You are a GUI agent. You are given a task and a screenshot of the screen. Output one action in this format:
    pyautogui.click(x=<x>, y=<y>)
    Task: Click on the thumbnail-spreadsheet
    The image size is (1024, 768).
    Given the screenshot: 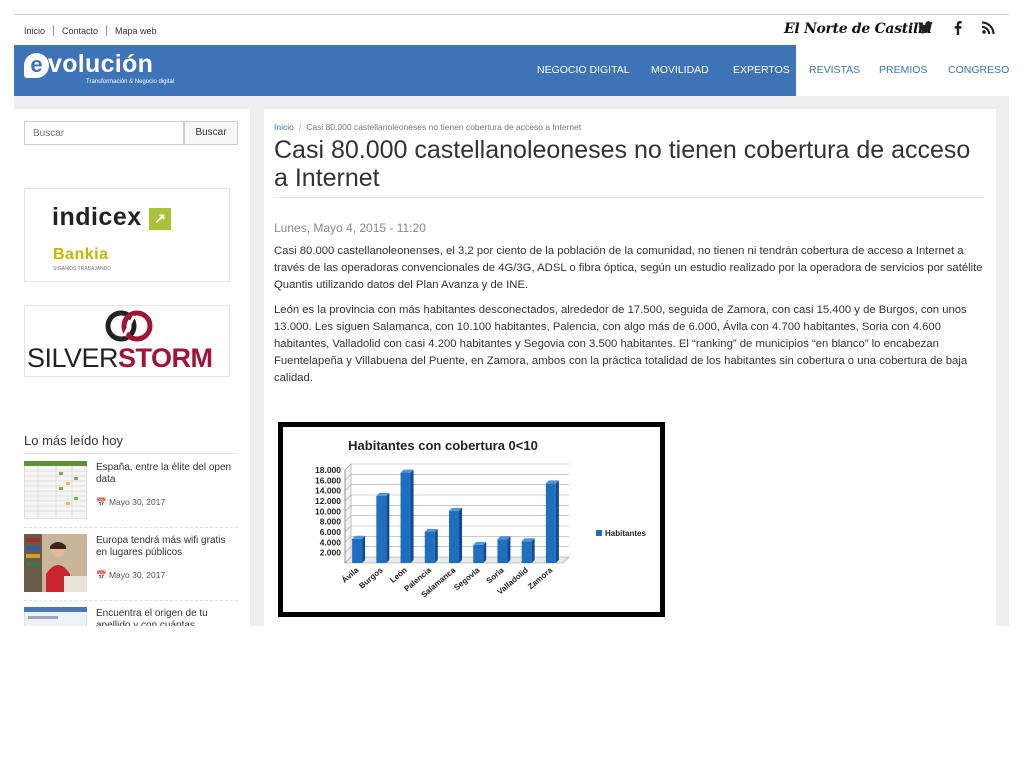 What is the action you would take?
    pyautogui.click(x=55, y=490)
    